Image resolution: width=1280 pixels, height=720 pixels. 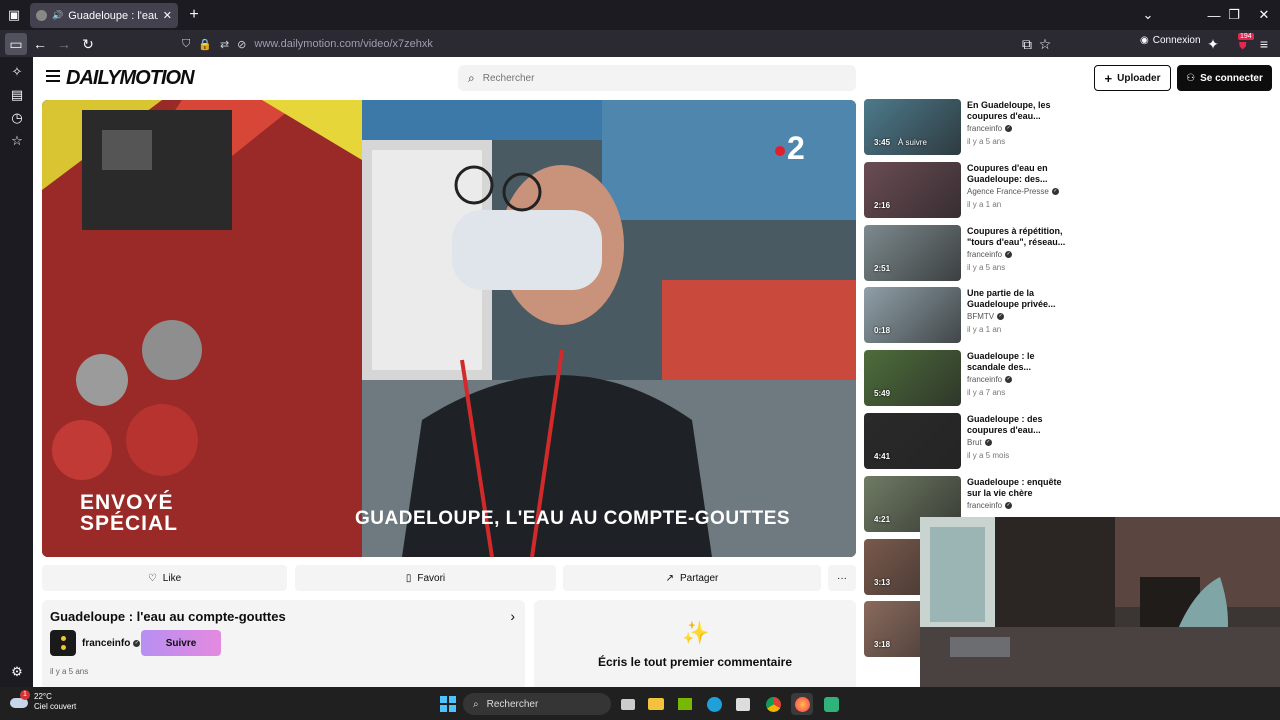 What do you see at coordinates (512, 616) in the screenshot?
I see `chevron-right-icon: ›` at bounding box center [512, 616].